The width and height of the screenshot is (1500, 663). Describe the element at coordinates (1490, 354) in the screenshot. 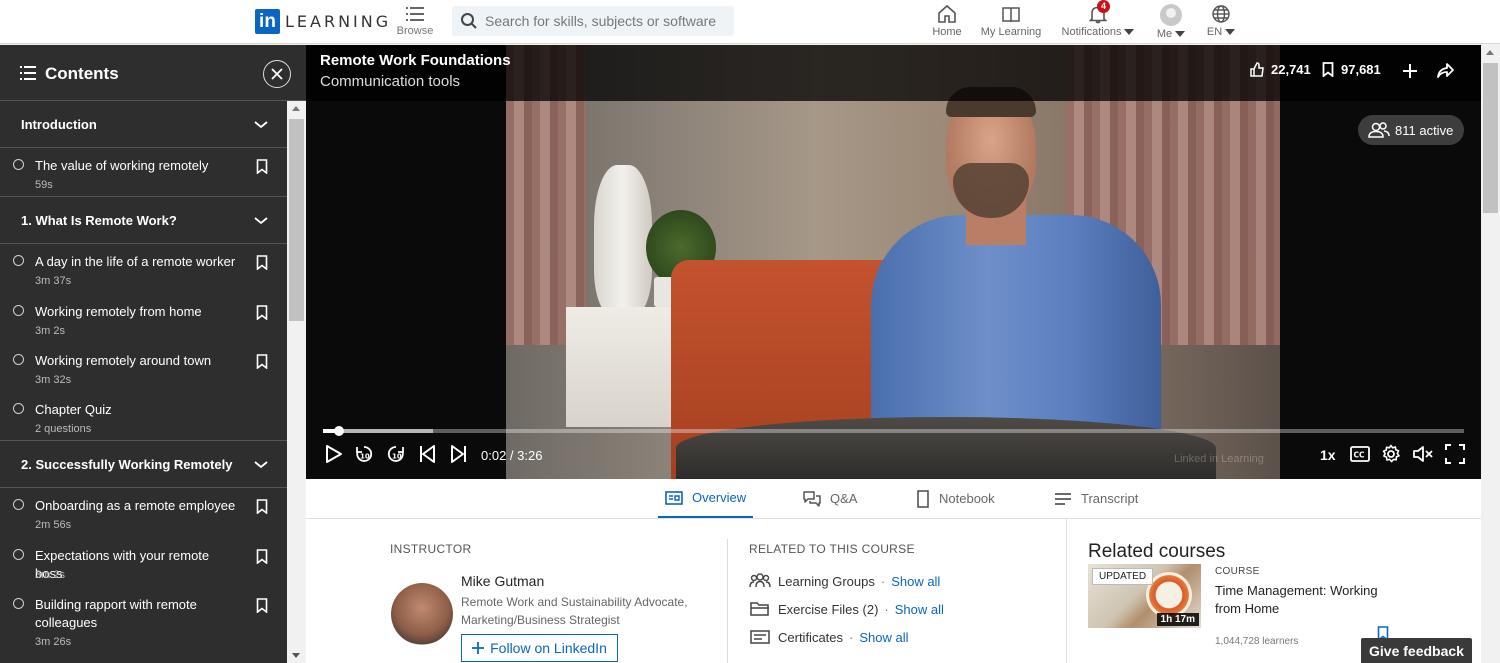

I see `page-scrollbar` at that location.